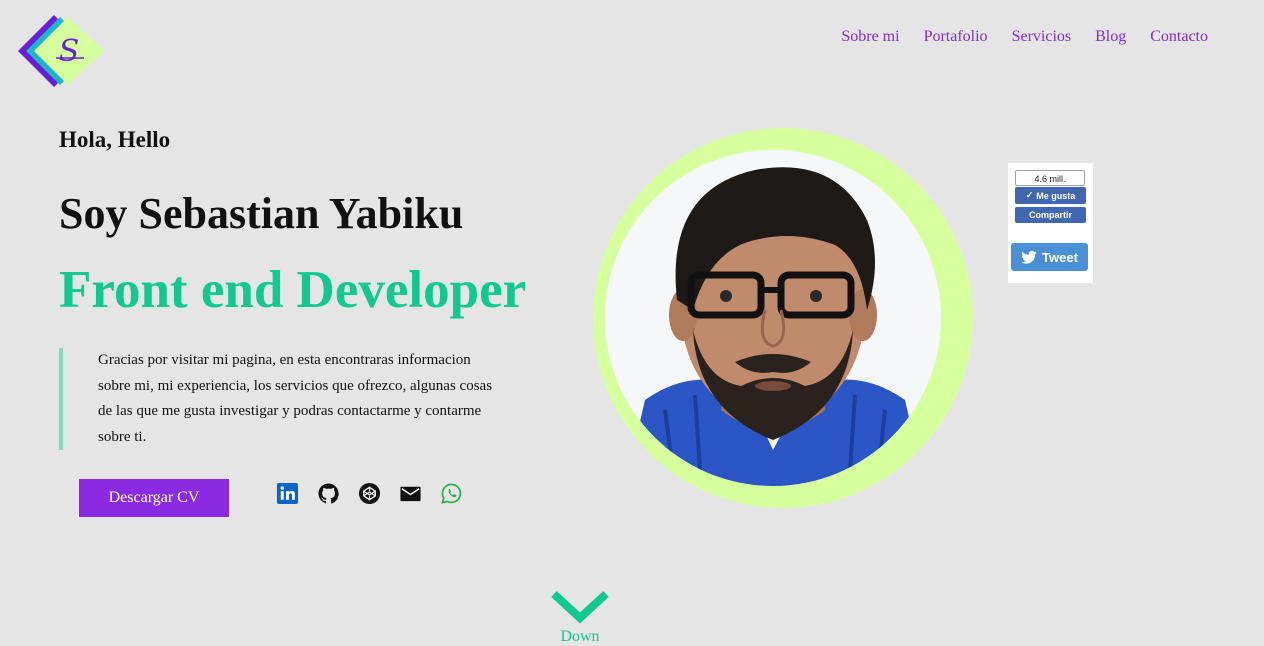 The height and width of the screenshot is (646, 1264). Describe the element at coordinates (69, 51) in the screenshot. I see `logo-letter: S` at that location.